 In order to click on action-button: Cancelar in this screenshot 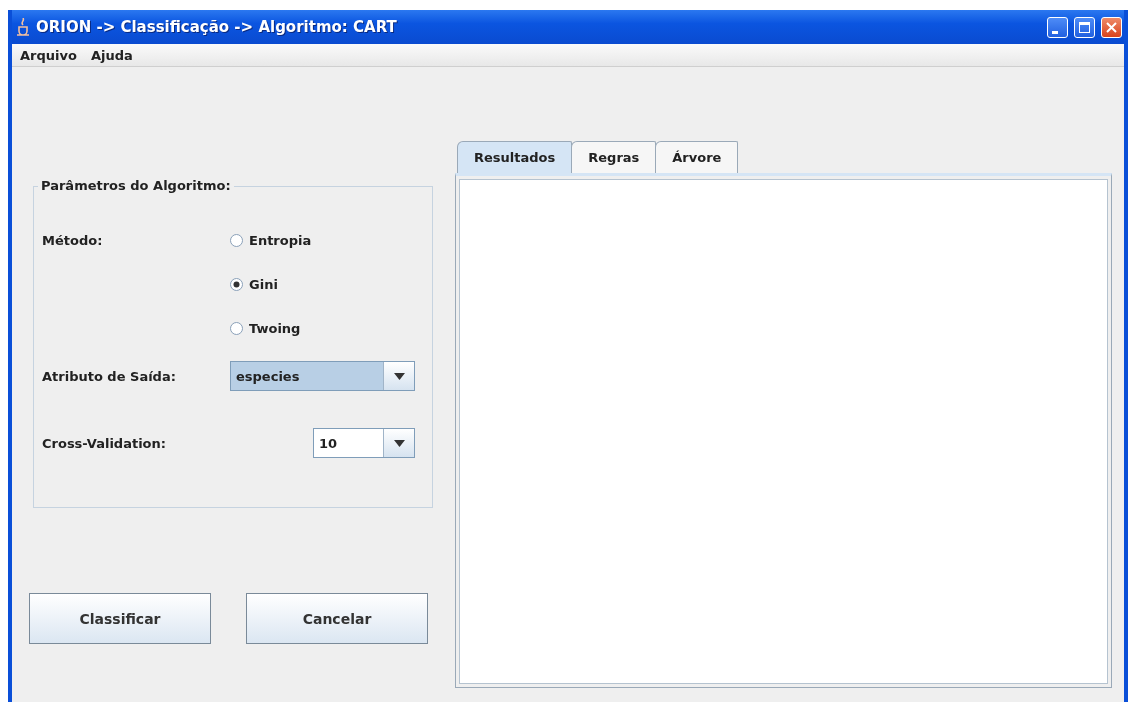, I will do `click(337, 618)`.